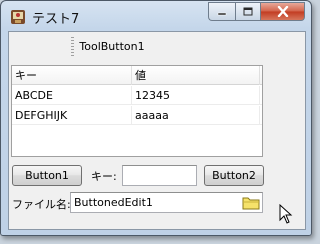 The height and width of the screenshot is (244, 320). What do you see at coordinates (156, 16) in the screenshot?
I see `title-bar: テスト7` at bounding box center [156, 16].